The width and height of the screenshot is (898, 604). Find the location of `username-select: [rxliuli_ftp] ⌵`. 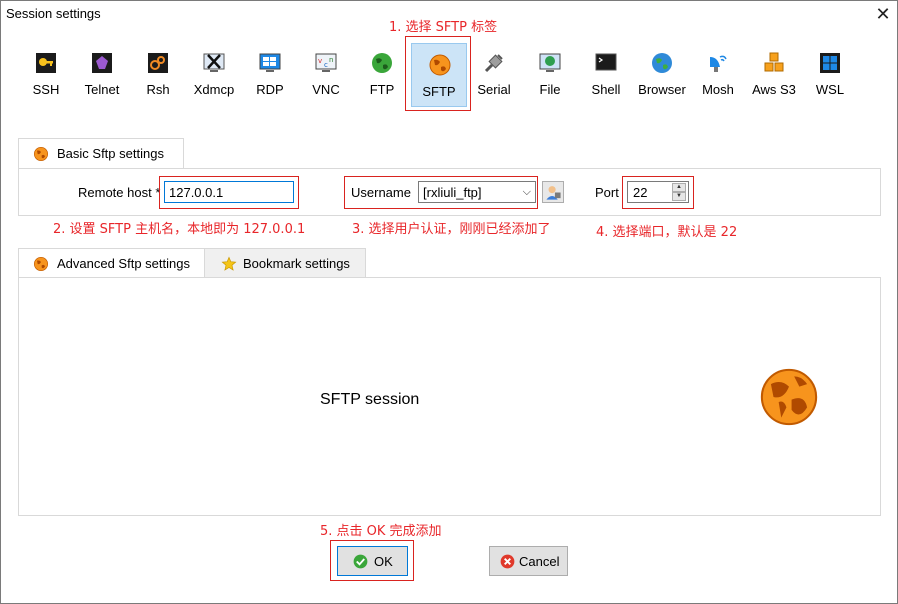

username-select: [rxliuli_ftp] ⌵ is located at coordinates (477, 192).